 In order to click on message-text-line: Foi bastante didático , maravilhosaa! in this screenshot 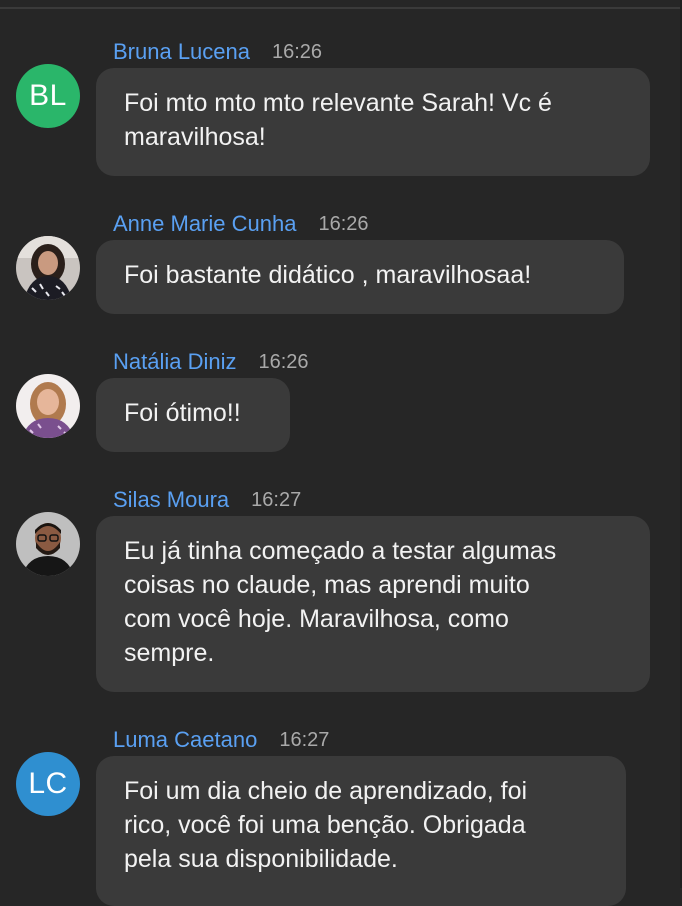, I will do `click(328, 275)`.